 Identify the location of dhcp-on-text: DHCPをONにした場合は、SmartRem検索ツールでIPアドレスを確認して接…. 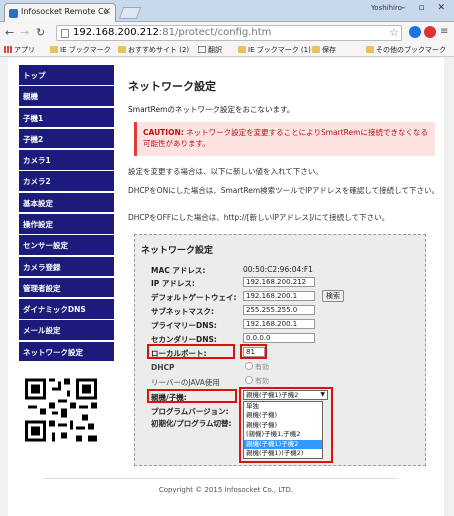
(283, 190).